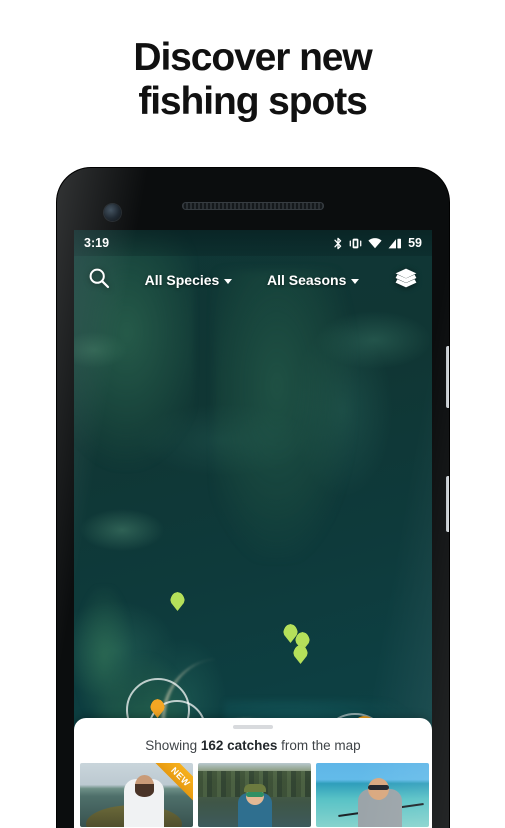 This screenshot has height=828, width=505. What do you see at coordinates (255, 788) in the screenshot?
I see `cap-photo-element` at bounding box center [255, 788].